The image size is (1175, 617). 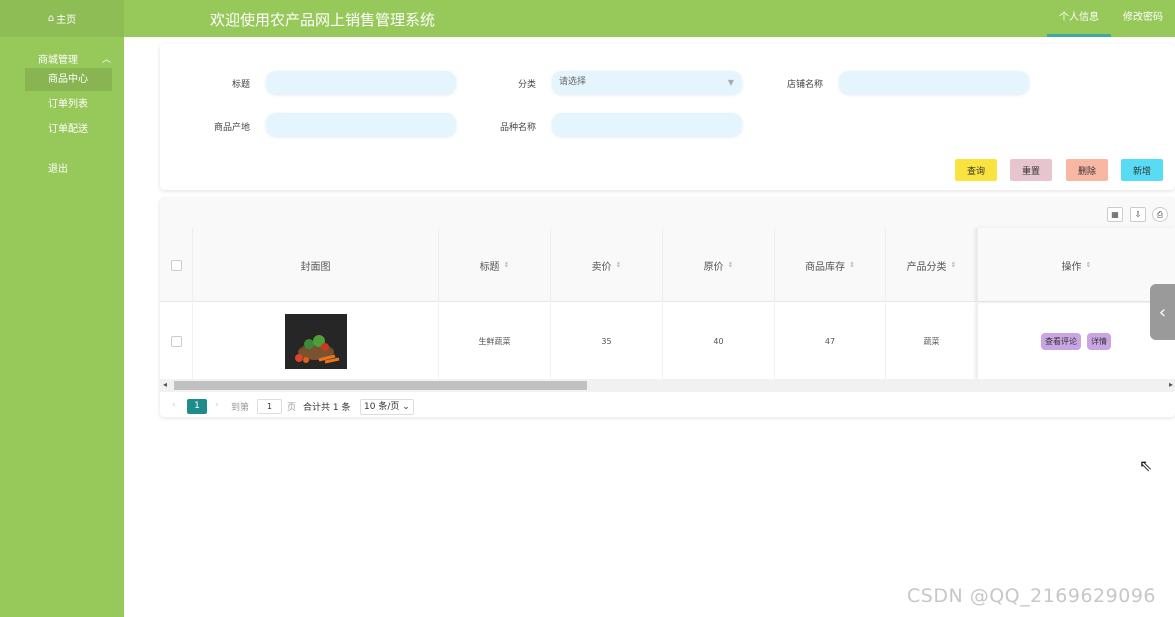 What do you see at coordinates (1061, 341) in the screenshot?
I see `view-comments-button: 查看评论` at bounding box center [1061, 341].